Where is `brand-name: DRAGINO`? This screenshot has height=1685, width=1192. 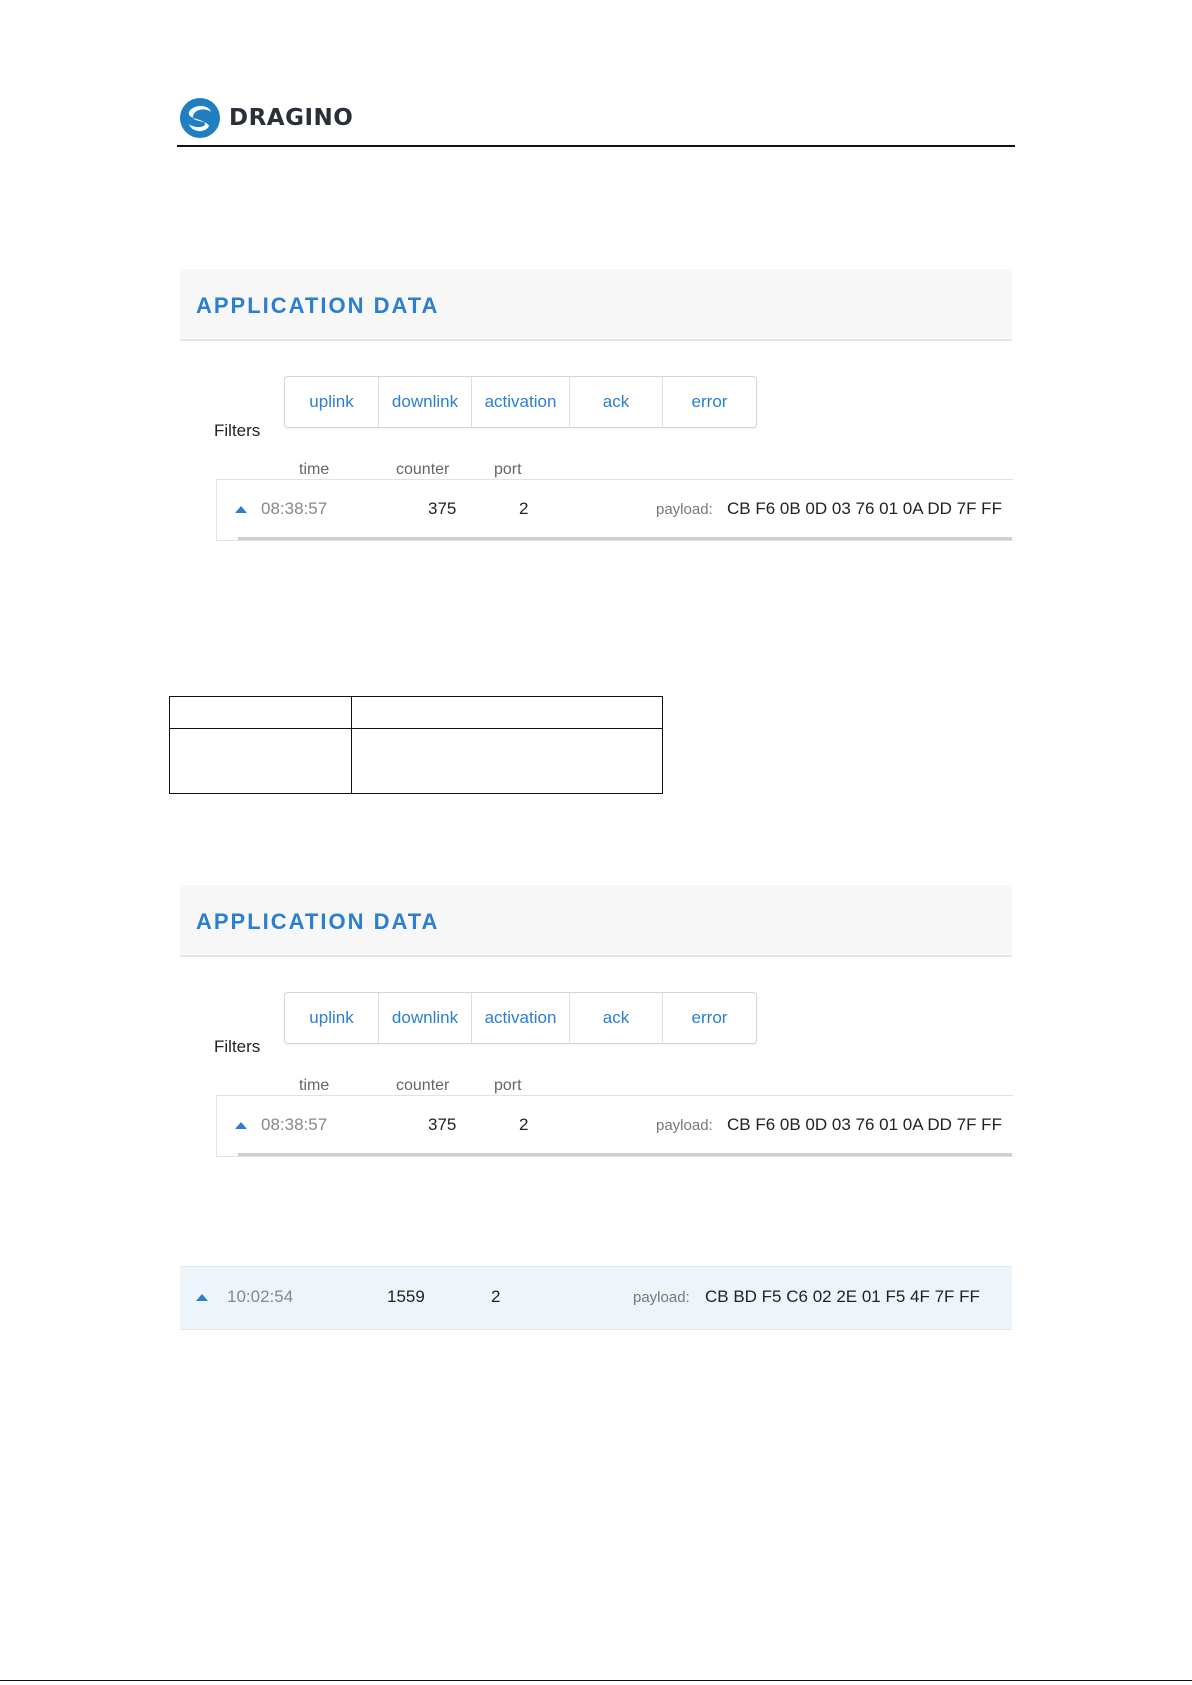
brand-name: DRAGINO is located at coordinates (291, 118).